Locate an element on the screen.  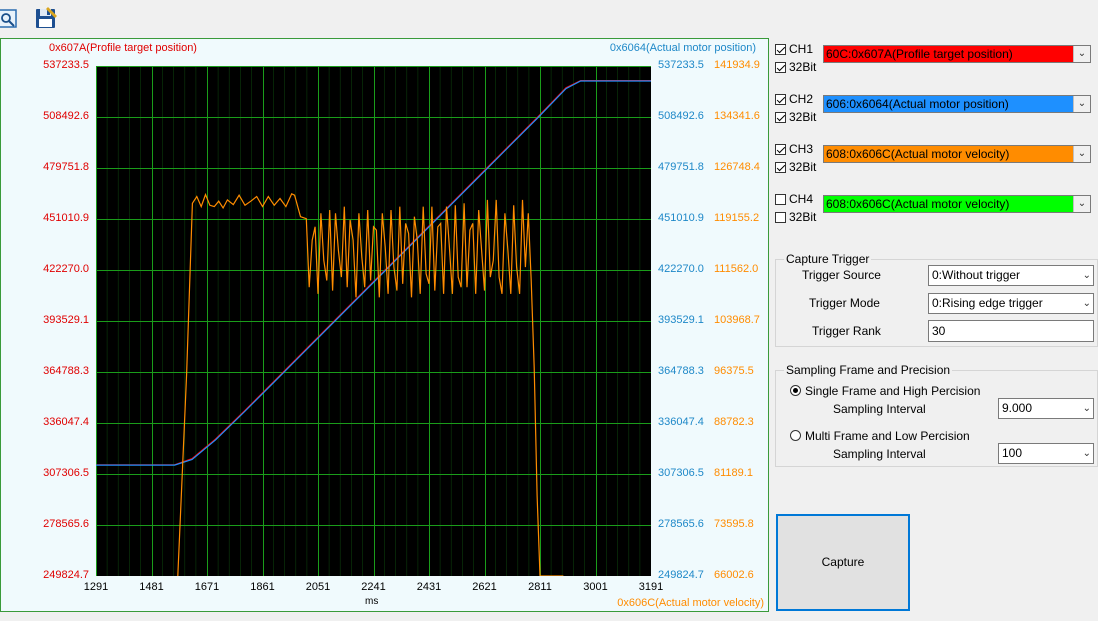
x-axis-tick-label: 3191 is located at coordinates (651, 587).